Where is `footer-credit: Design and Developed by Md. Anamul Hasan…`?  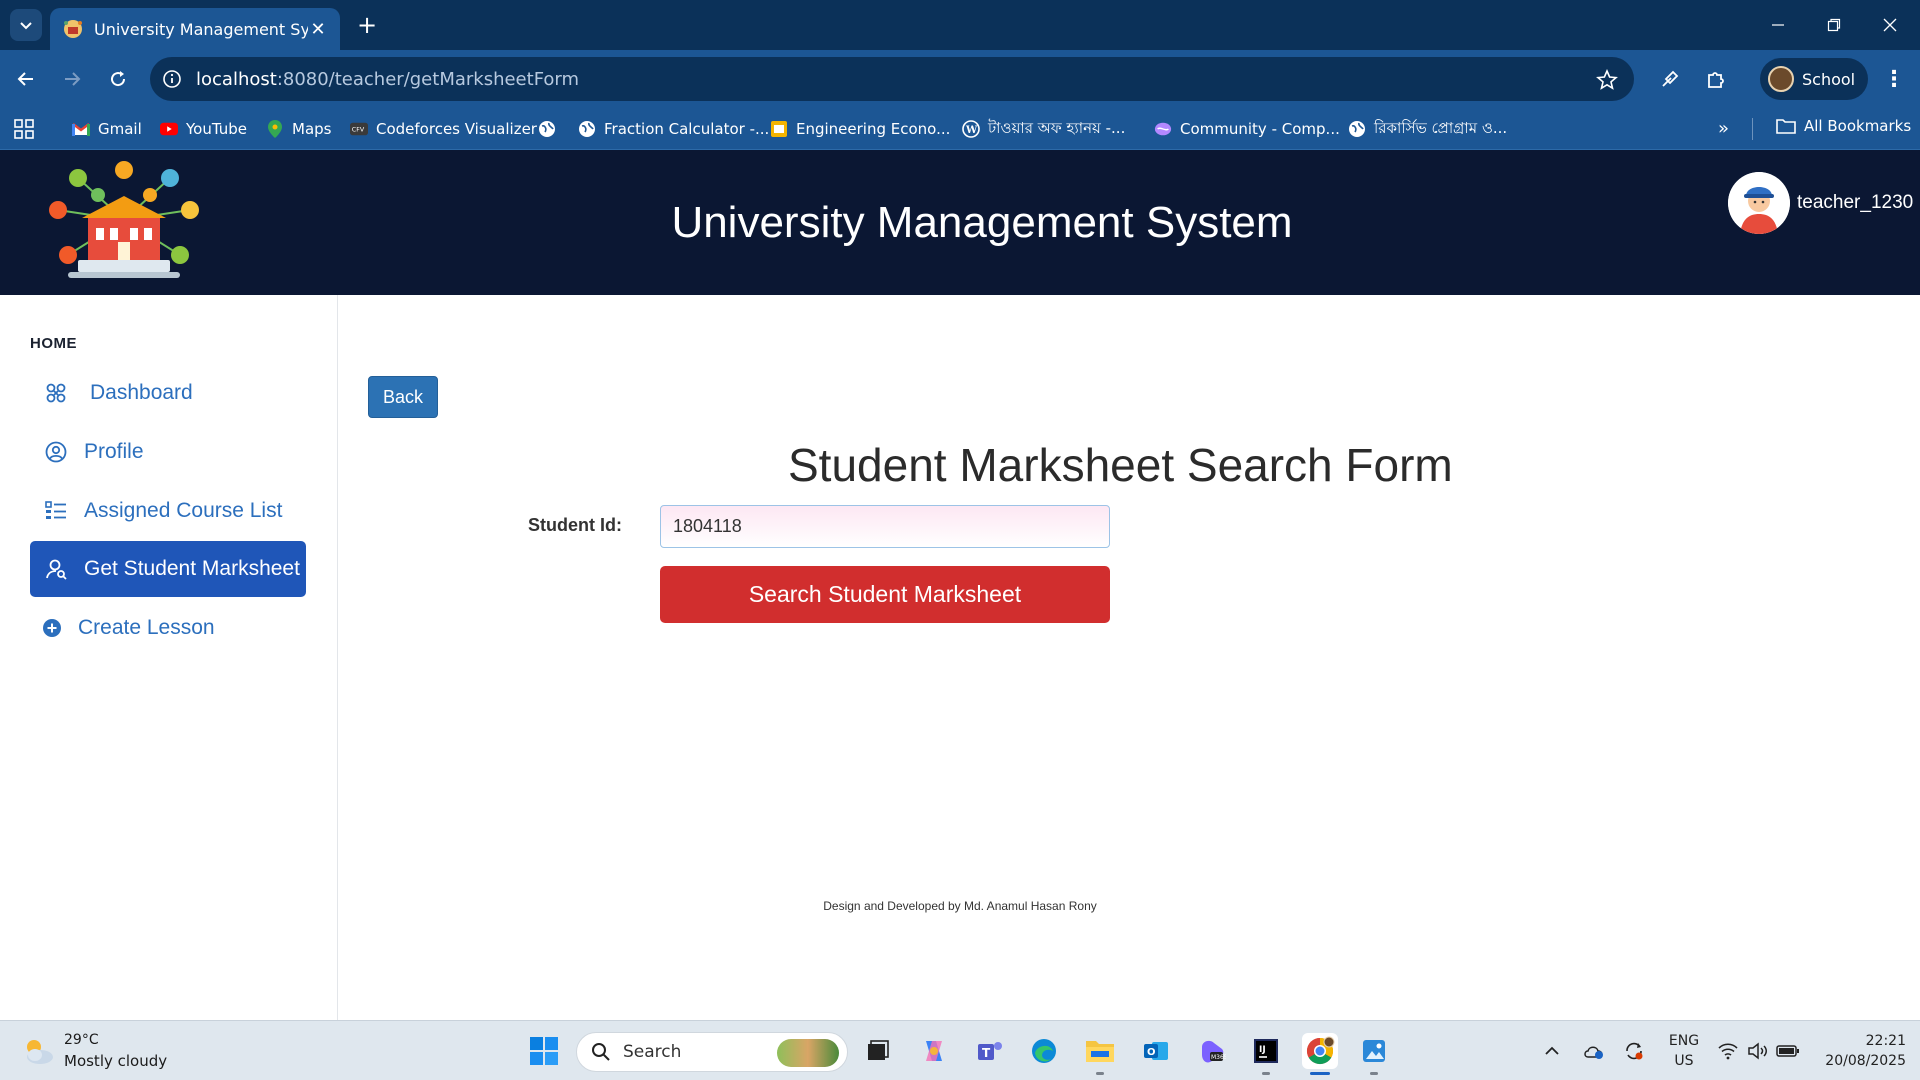 footer-credit: Design and Developed by Md. Anamul Hasan… is located at coordinates (960, 906).